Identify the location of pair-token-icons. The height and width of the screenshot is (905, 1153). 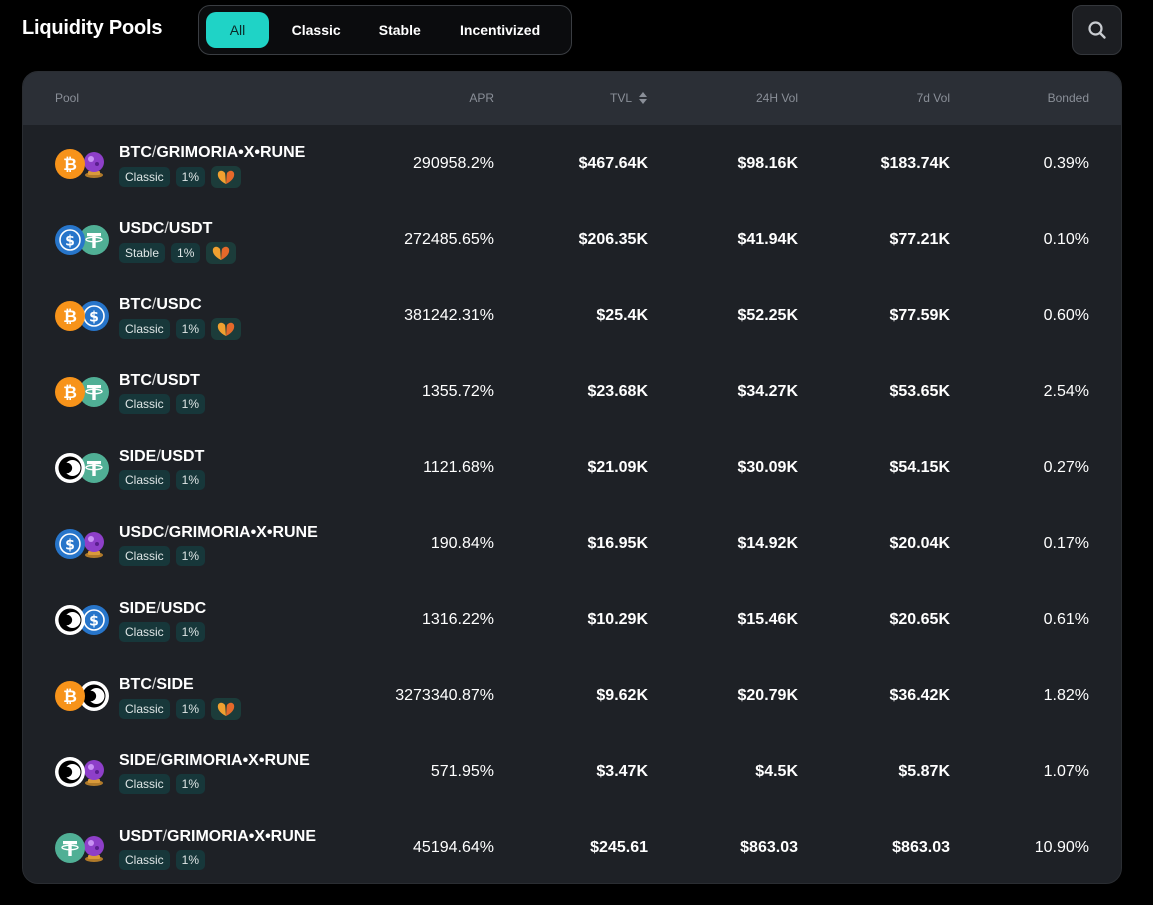
(83, 773).